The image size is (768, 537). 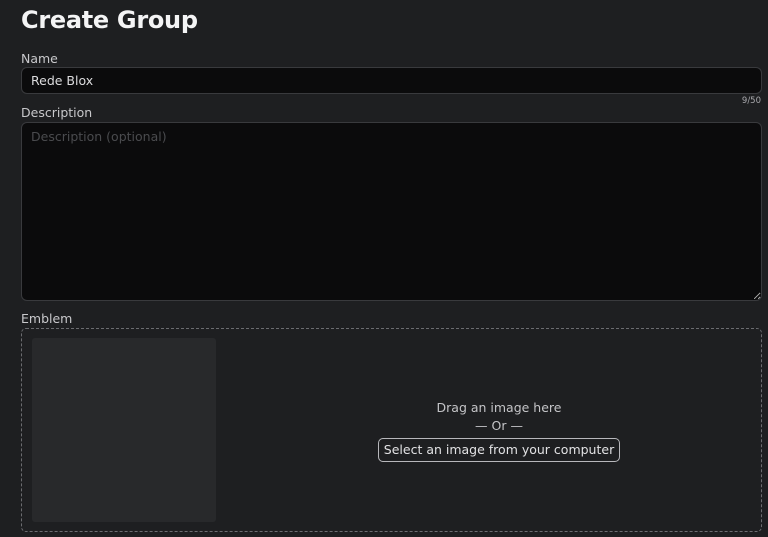 What do you see at coordinates (391, 80) in the screenshot?
I see `name-input` at bounding box center [391, 80].